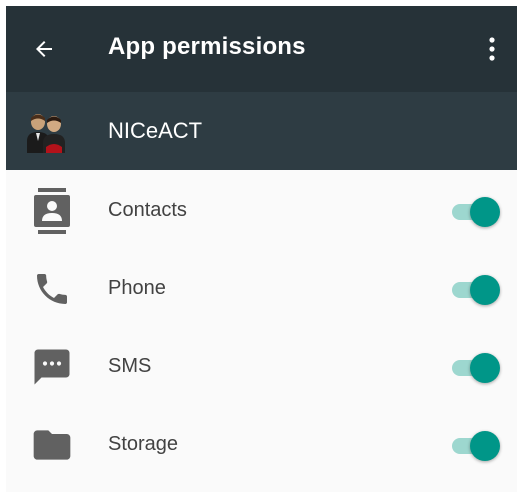 The height and width of the screenshot is (498, 523). I want to click on phone-icon, so click(52, 289).